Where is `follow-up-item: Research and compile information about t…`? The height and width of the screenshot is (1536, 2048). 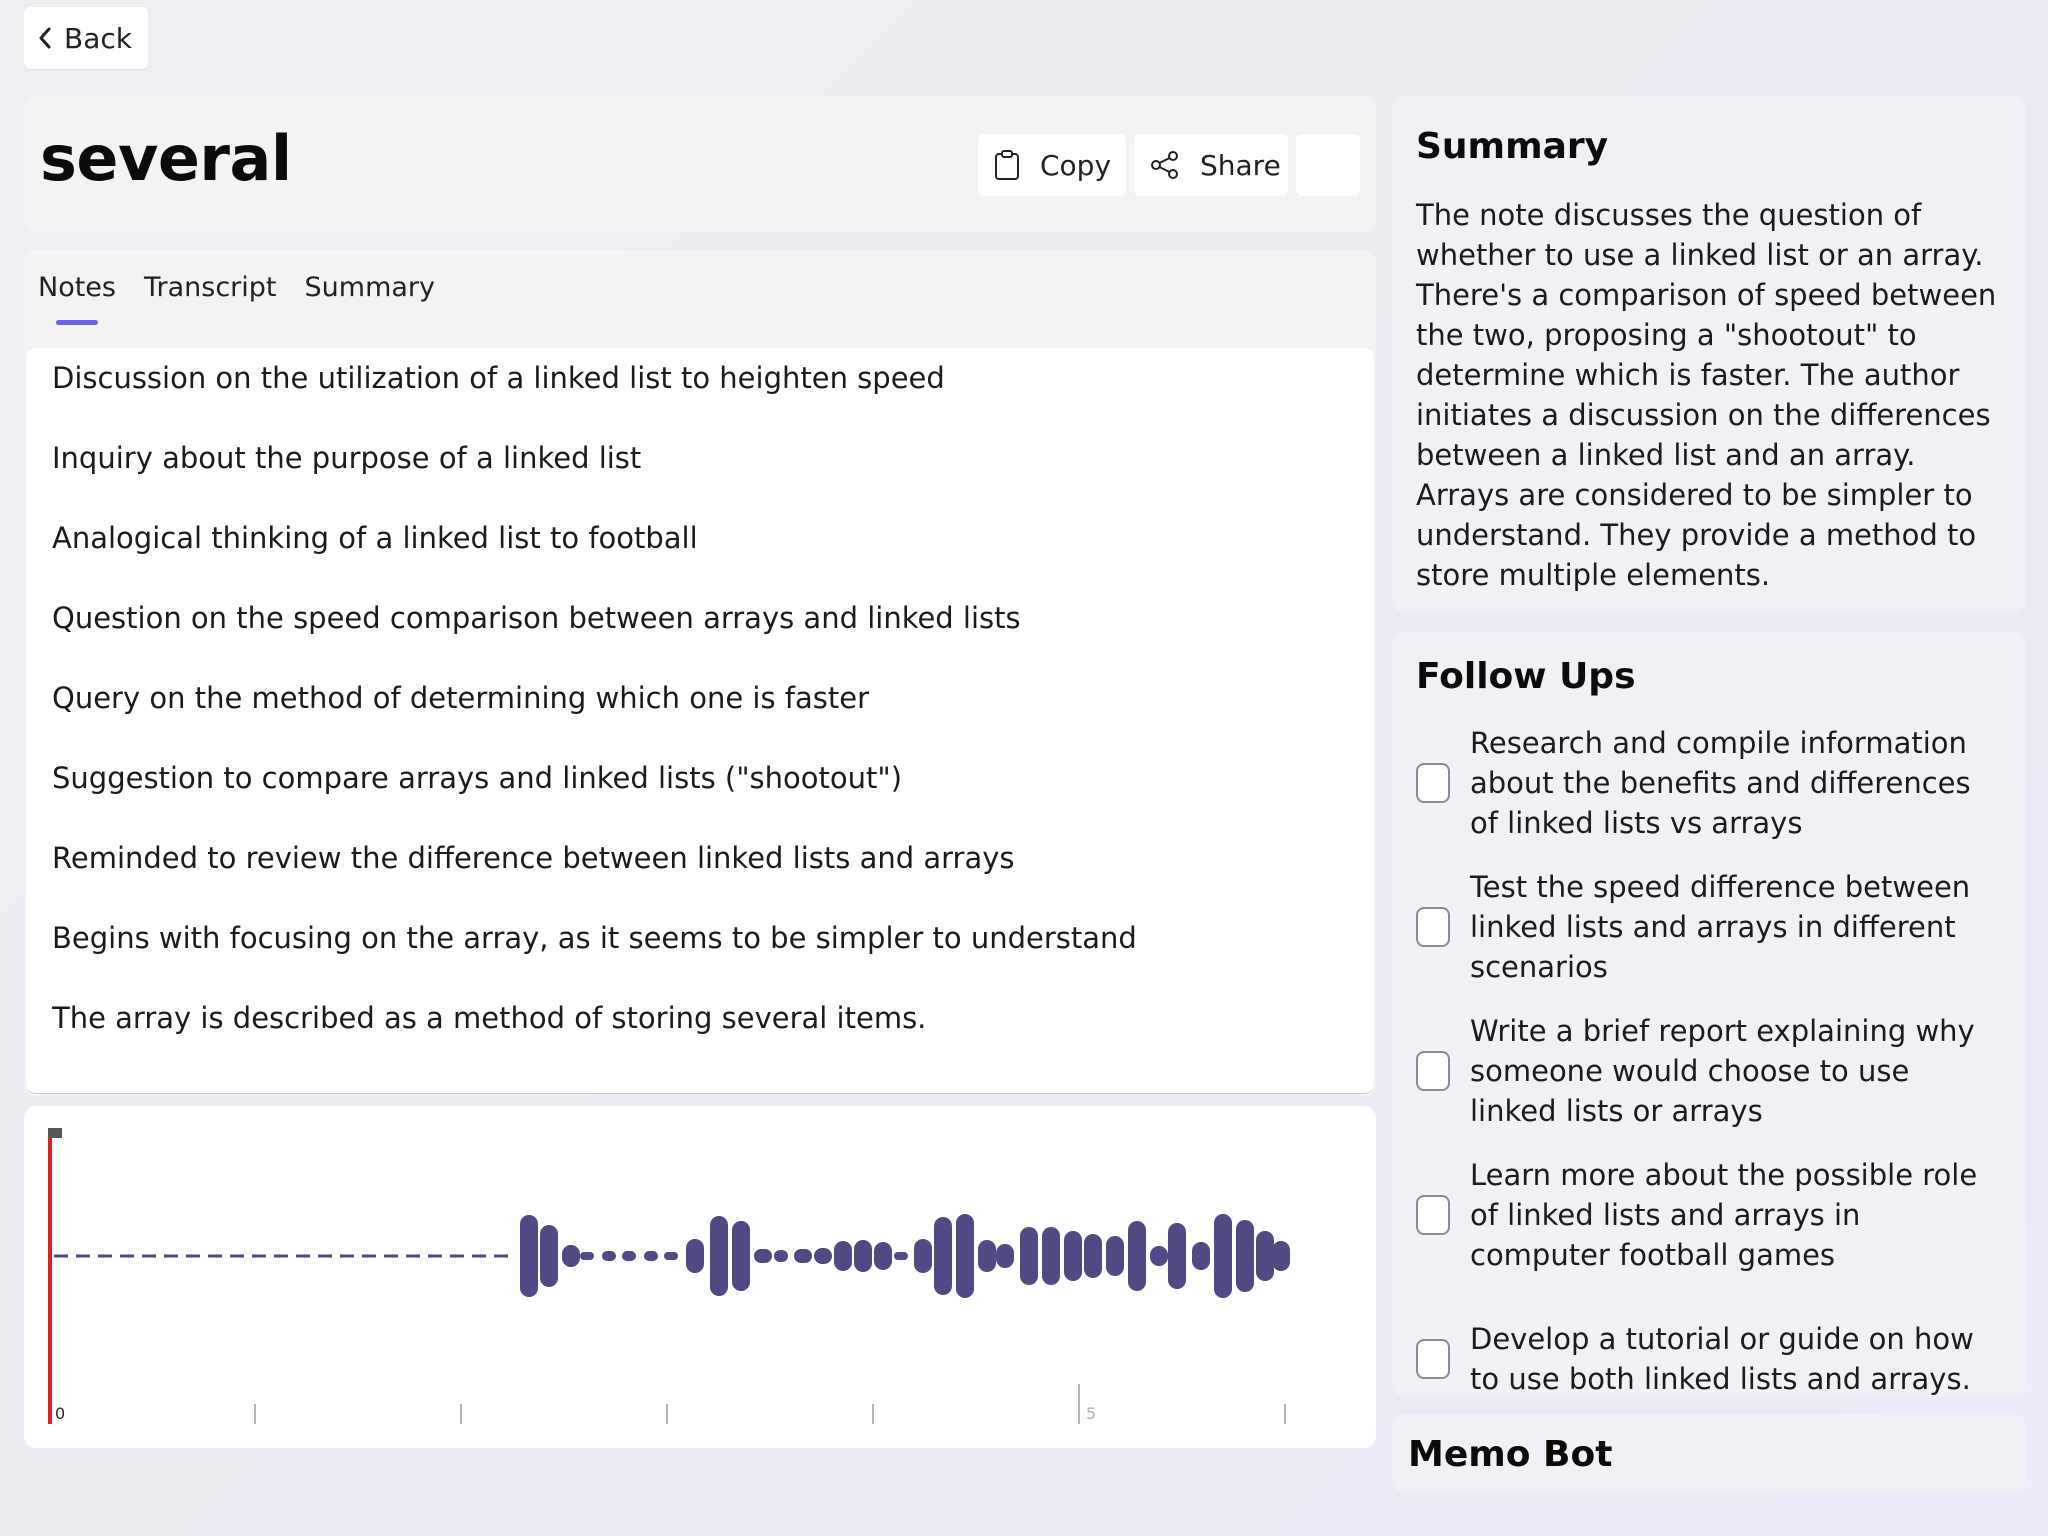
follow-up-item: Research and compile information about t… is located at coordinates (1709, 783).